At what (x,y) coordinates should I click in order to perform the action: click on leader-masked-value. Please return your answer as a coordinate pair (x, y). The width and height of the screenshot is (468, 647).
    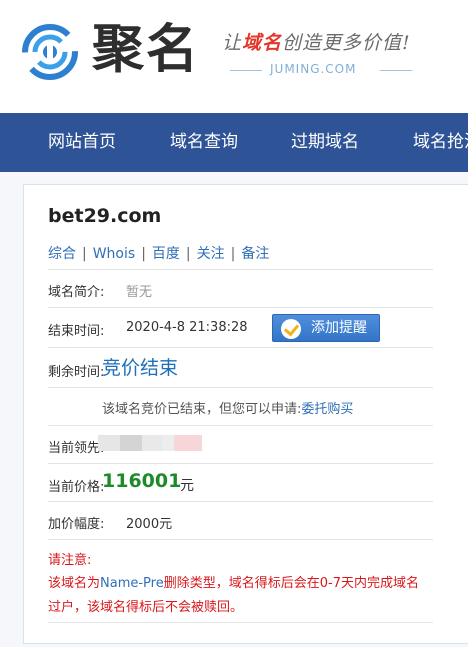
    Looking at the image, I should click on (150, 443).